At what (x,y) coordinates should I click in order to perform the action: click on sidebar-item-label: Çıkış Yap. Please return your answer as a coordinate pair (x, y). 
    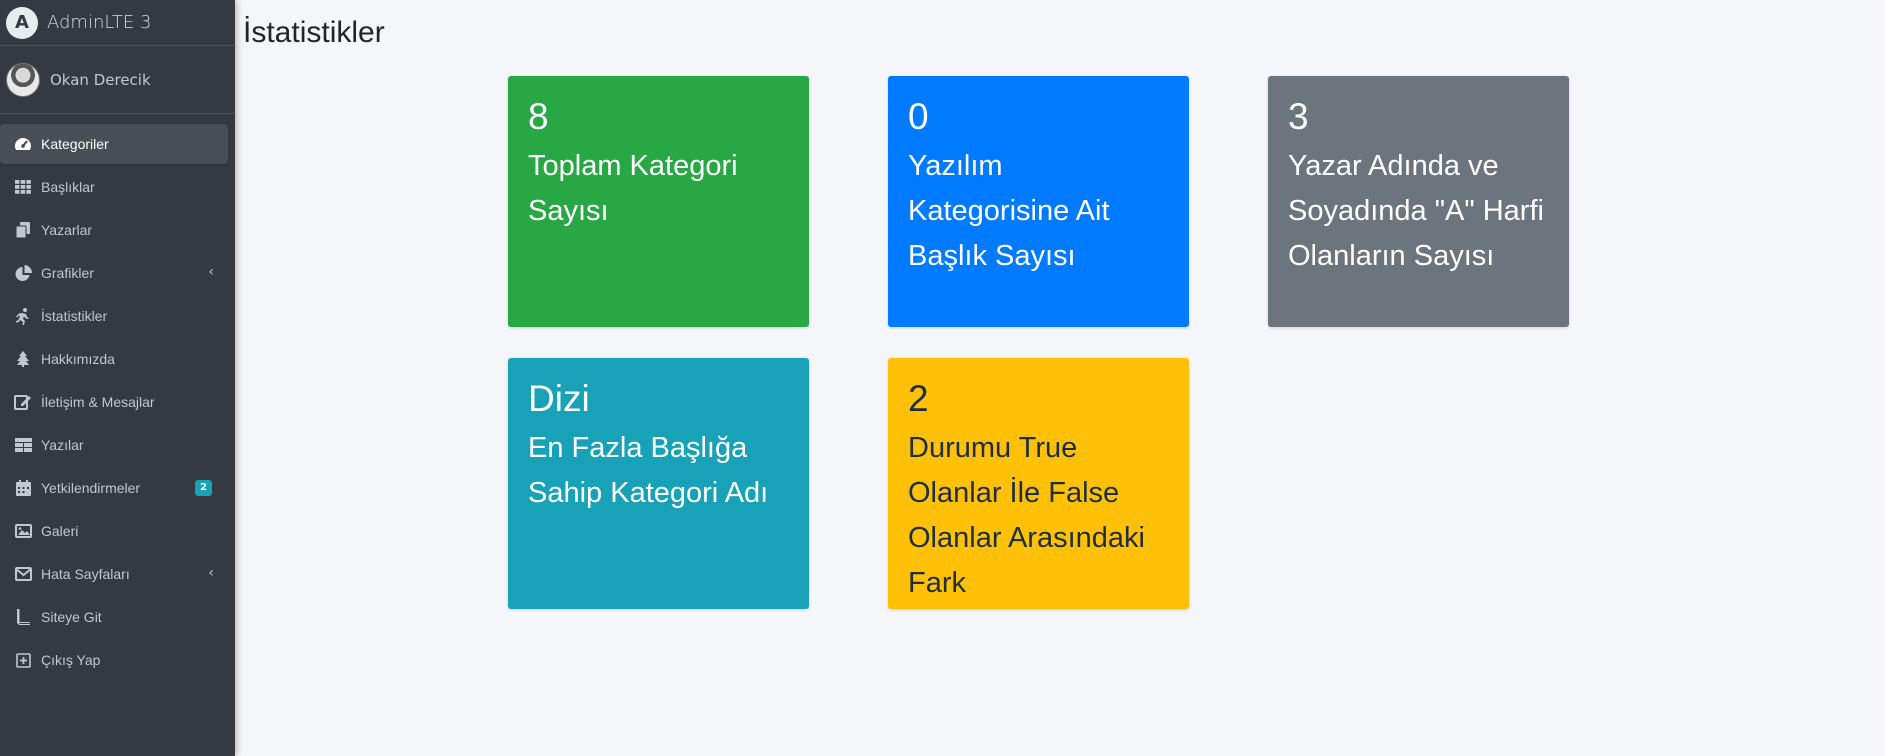
    Looking at the image, I should click on (71, 660).